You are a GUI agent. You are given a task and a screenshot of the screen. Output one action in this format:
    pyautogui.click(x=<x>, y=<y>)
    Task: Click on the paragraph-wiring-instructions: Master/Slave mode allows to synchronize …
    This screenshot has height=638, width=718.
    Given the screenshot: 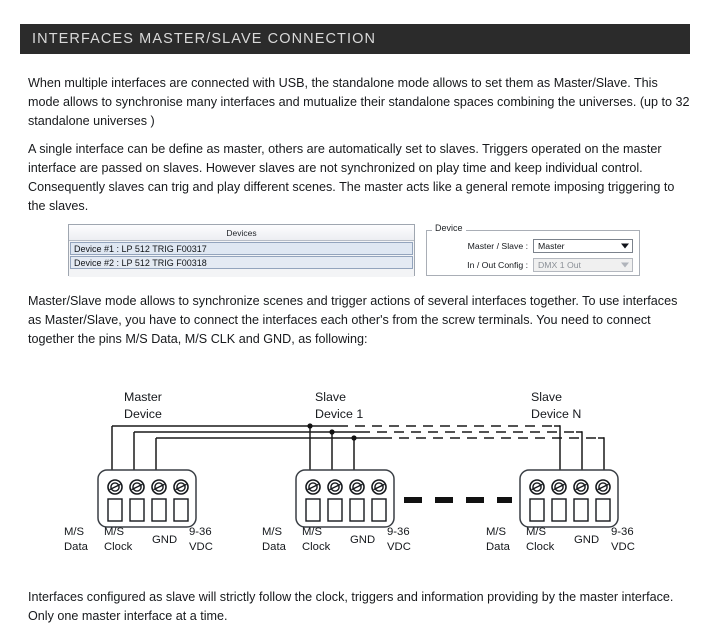 What is the action you would take?
    pyautogui.click(x=353, y=320)
    